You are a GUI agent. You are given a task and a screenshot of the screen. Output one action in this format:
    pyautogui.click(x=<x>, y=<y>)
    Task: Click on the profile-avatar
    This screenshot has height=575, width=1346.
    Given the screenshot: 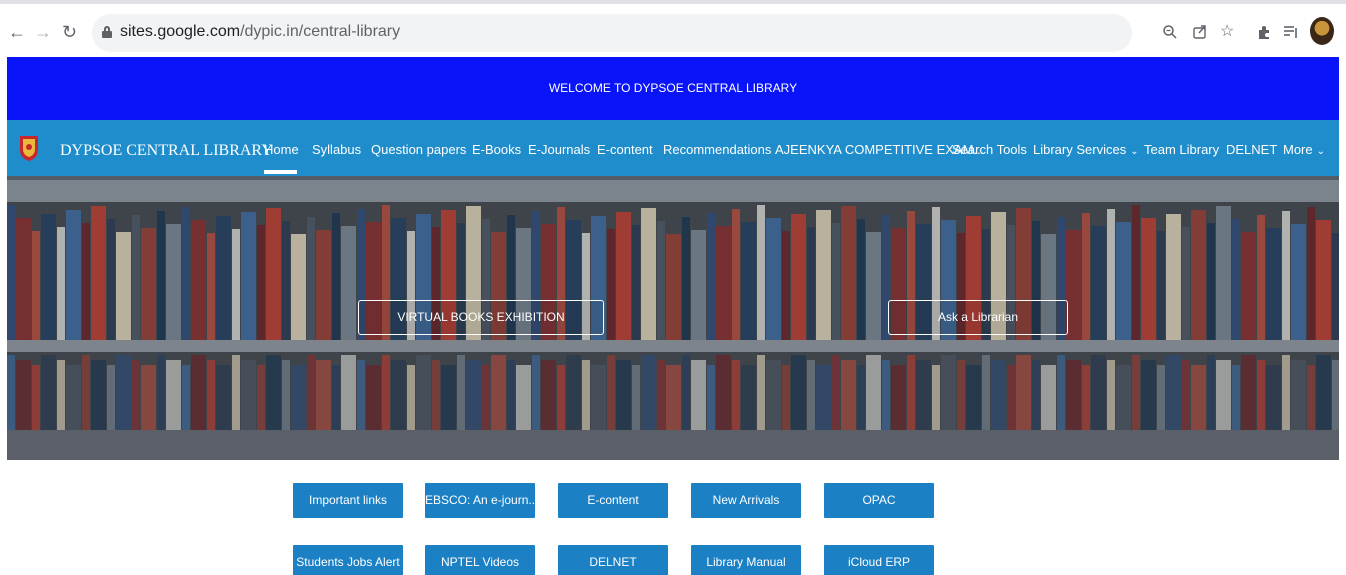 What is the action you would take?
    pyautogui.click(x=1322, y=31)
    